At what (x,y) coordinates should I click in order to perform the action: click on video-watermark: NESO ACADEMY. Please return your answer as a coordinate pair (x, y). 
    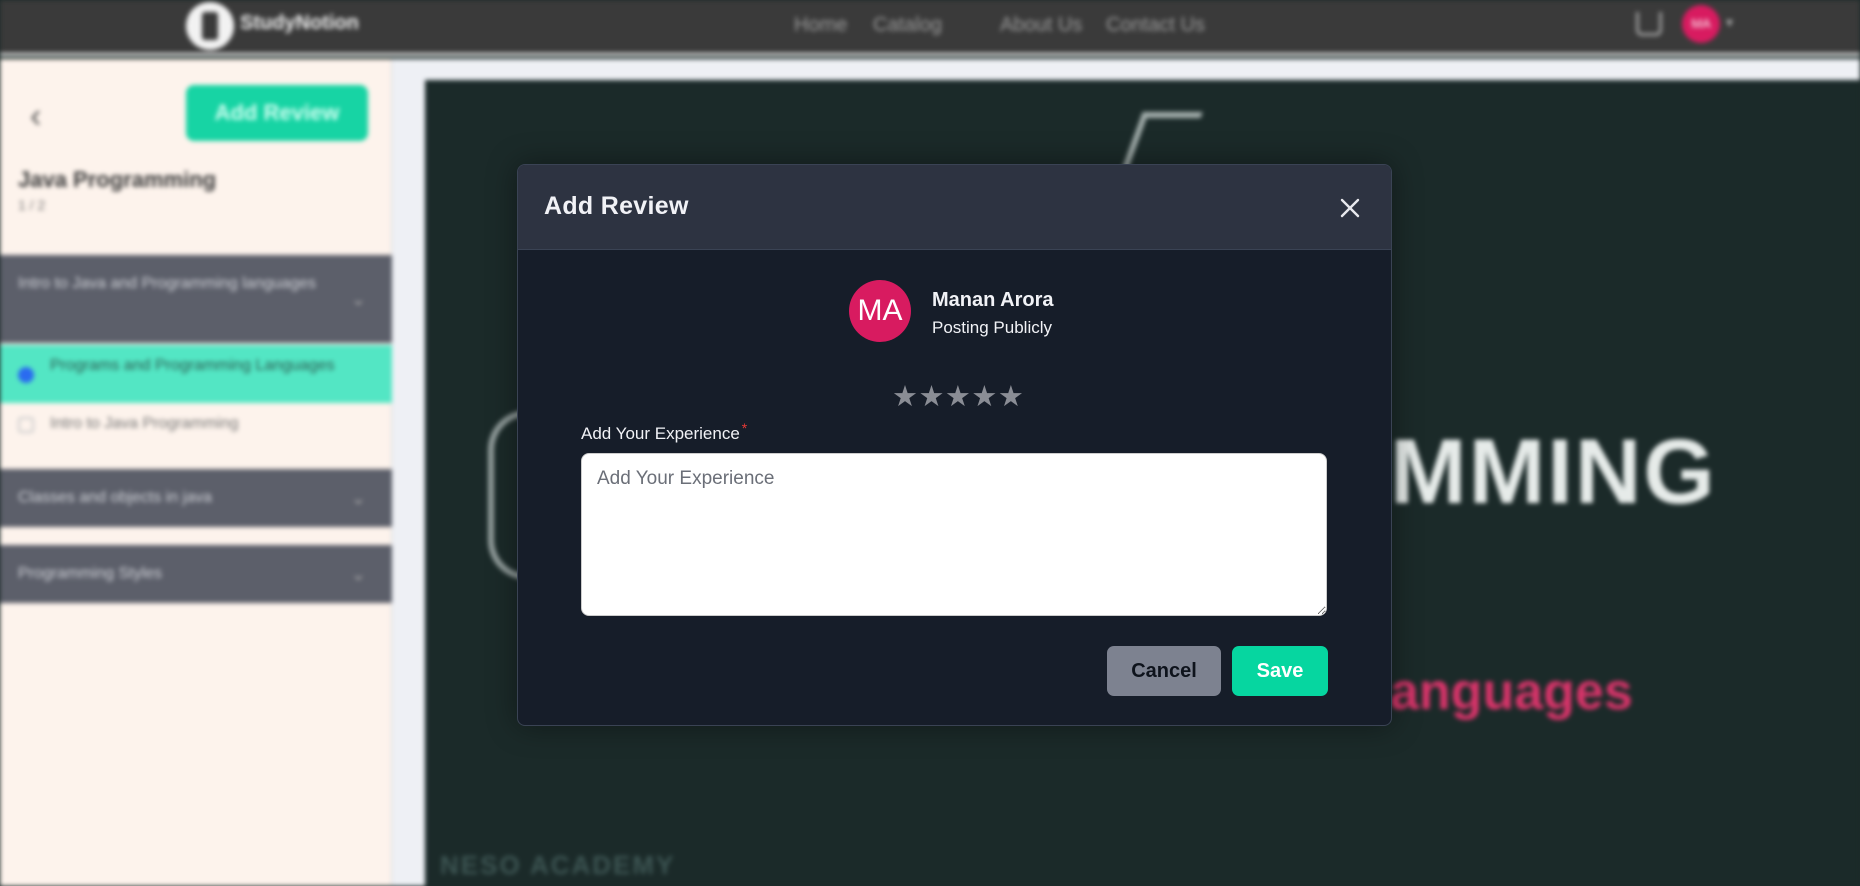
    Looking at the image, I should click on (558, 865).